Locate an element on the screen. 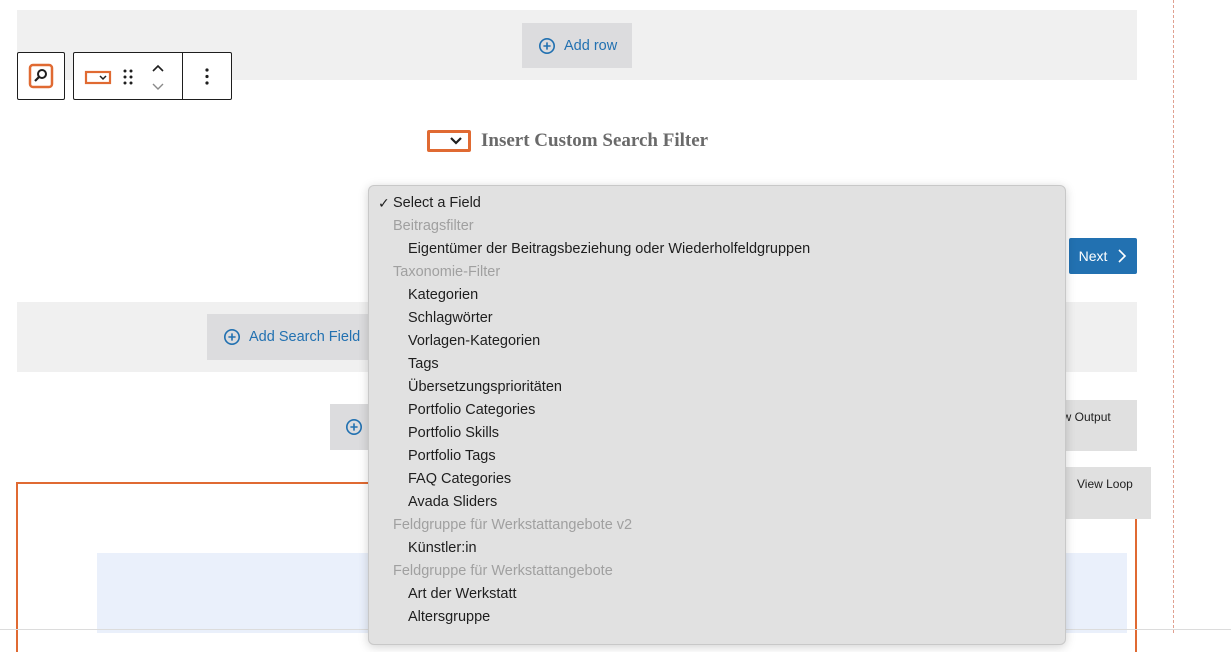  canvas-boundary is located at coordinates (1173, 316).